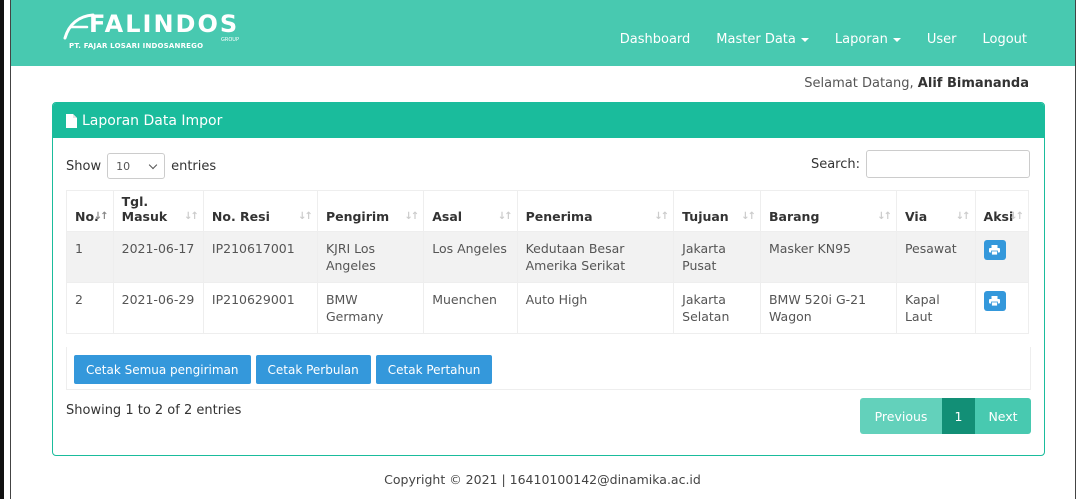 The width and height of the screenshot is (1085, 499). What do you see at coordinates (935, 308) in the screenshot?
I see `cell-via: Kapal Laut` at bounding box center [935, 308].